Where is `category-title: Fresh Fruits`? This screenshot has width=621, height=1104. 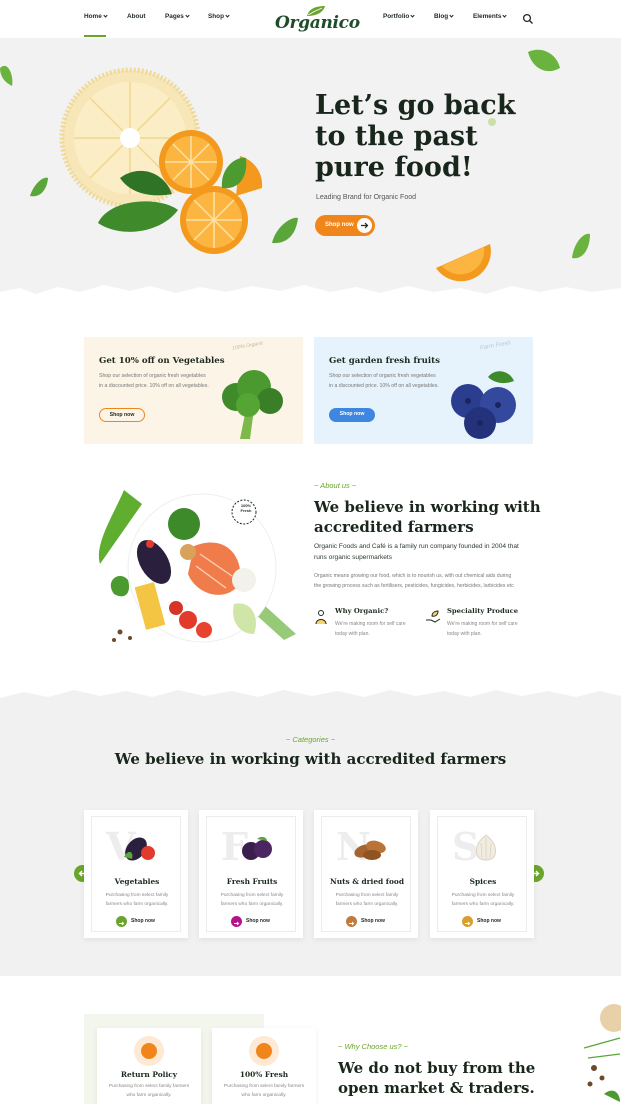
category-title: Fresh Fruits is located at coordinates (252, 881).